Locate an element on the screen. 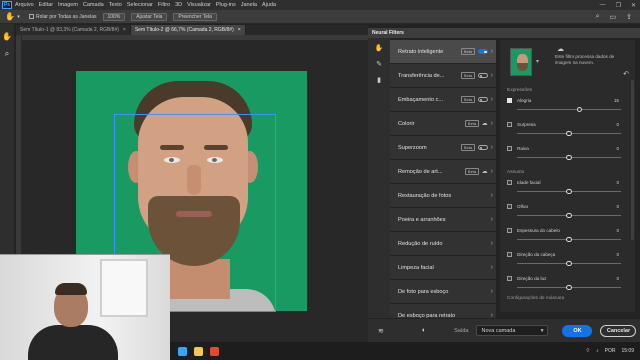 Image resolution: width=640 pixels, height=360 pixels. filter-item: Embaçamento c... Beta › is located at coordinates (443, 100).